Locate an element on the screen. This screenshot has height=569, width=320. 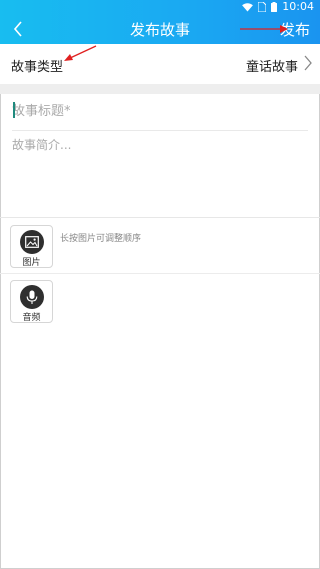
microphone-icon-badge is located at coordinates (32, 297).